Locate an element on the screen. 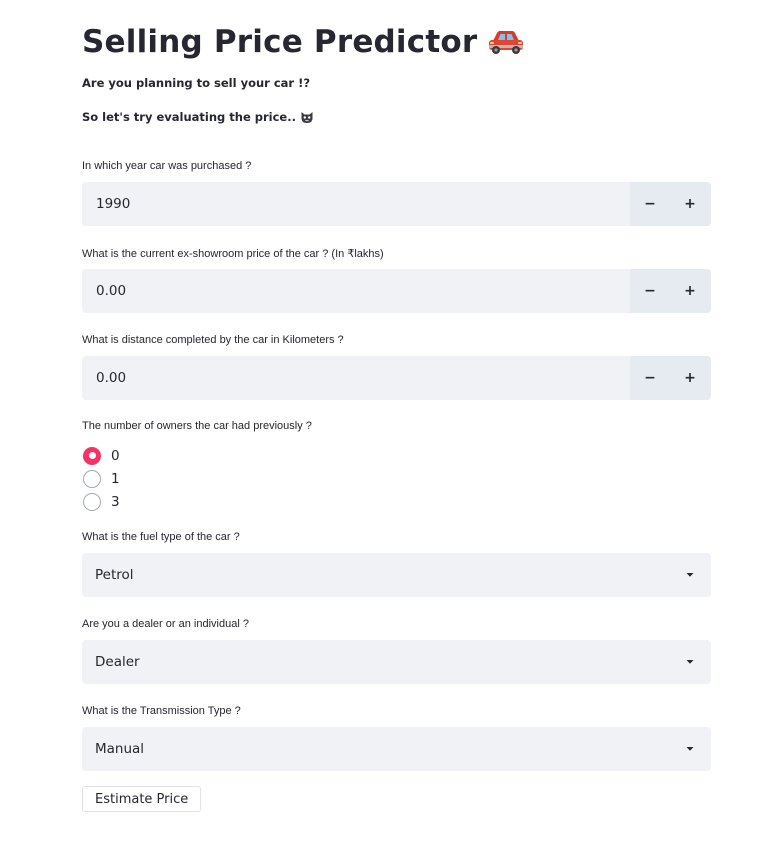 The width and height of the screenshot is (782, 851). year-label: In which year car was purchased ? is located at coordinates (167, 166).